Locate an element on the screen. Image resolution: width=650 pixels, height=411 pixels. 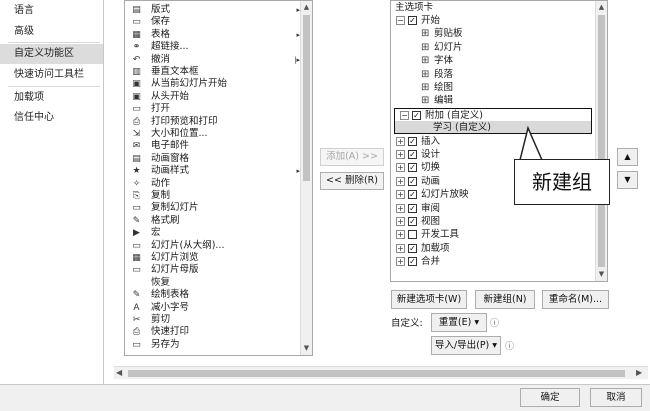
scroll-right-icon: ▶ is located at coordinates (639, 372).